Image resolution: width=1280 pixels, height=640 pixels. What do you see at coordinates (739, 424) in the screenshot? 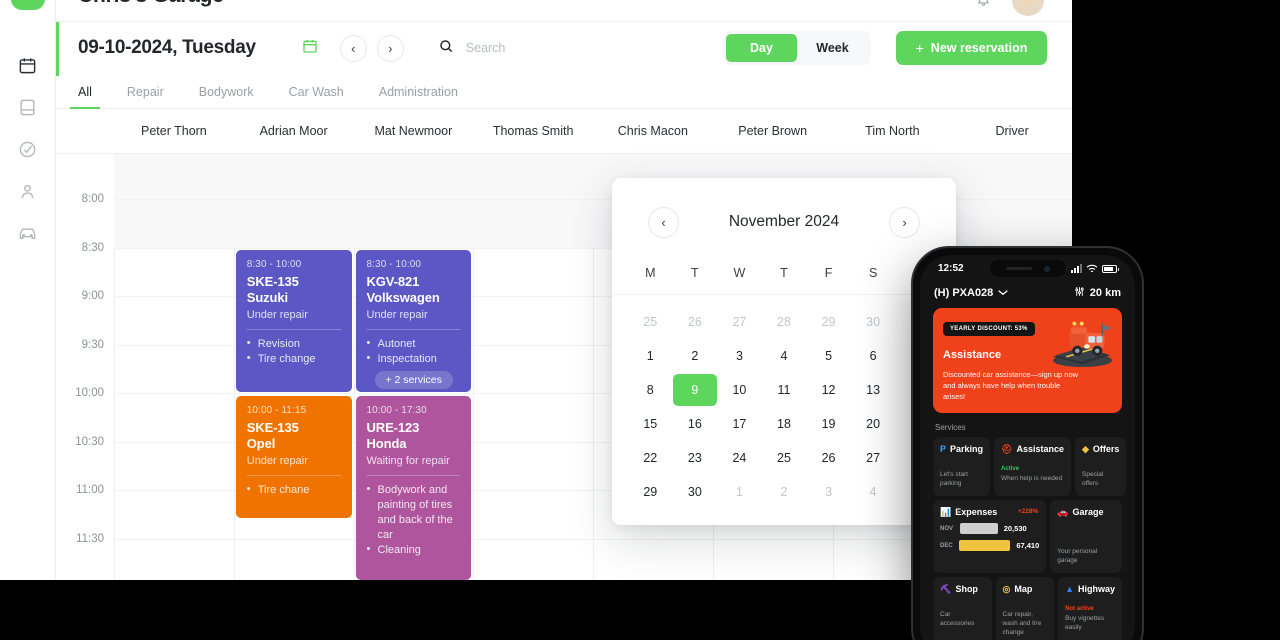
I see `date-picker-day: 17` at bounding box center [739, 424].